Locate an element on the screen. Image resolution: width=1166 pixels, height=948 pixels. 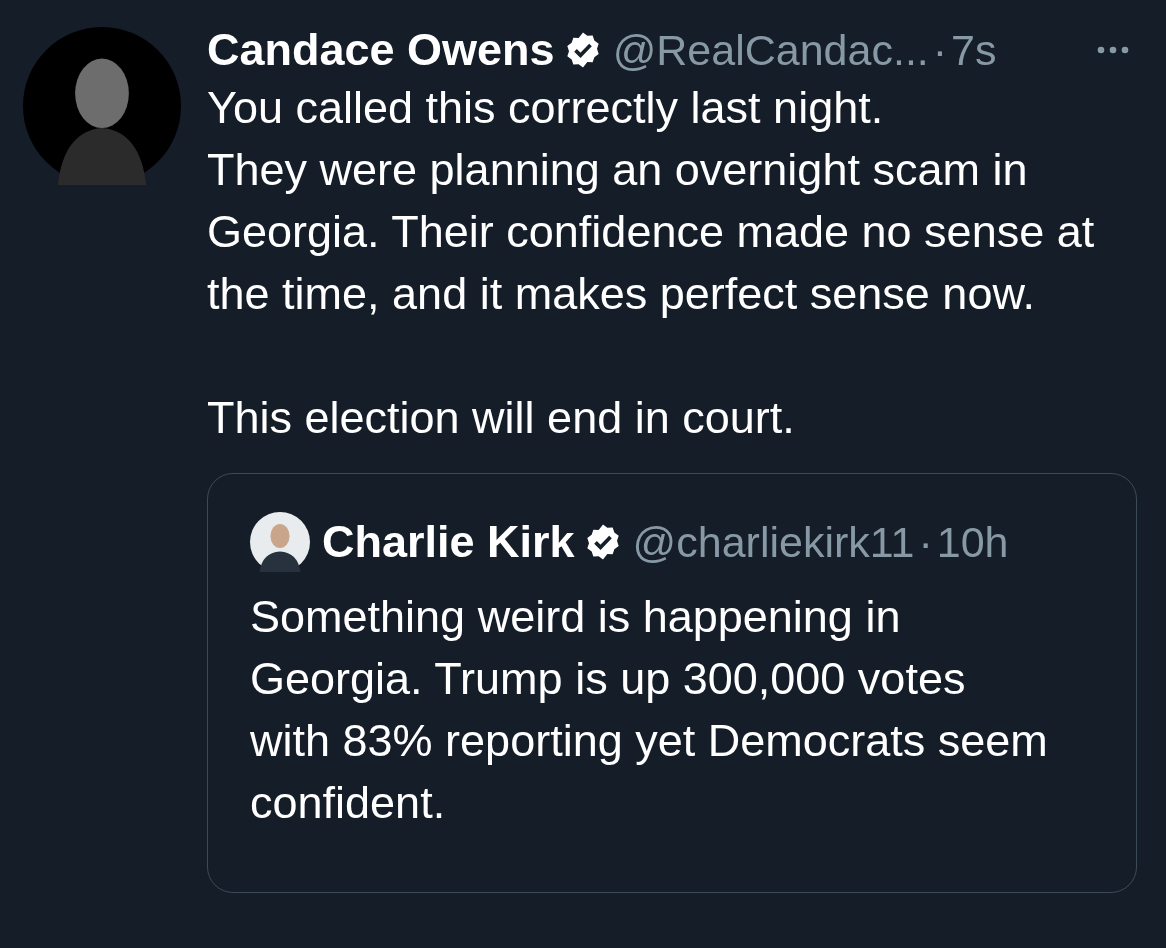
timestamp: 10h is located at coordinates (972, 542).